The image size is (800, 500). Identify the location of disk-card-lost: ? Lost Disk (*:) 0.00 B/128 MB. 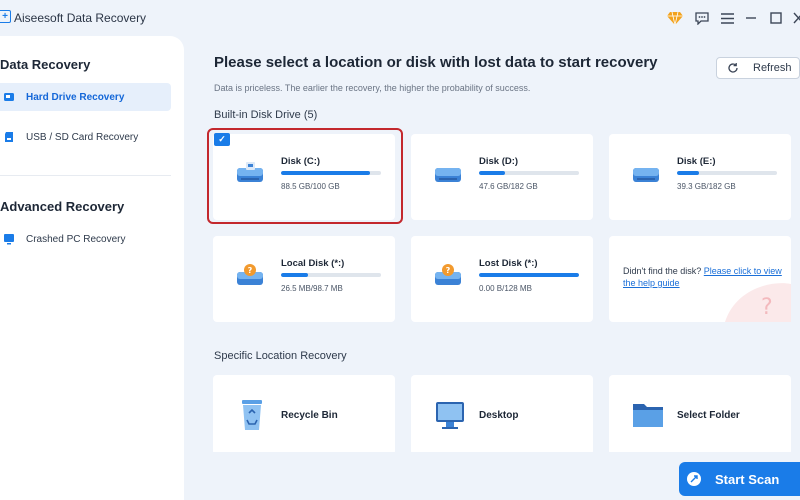
(502, 279).